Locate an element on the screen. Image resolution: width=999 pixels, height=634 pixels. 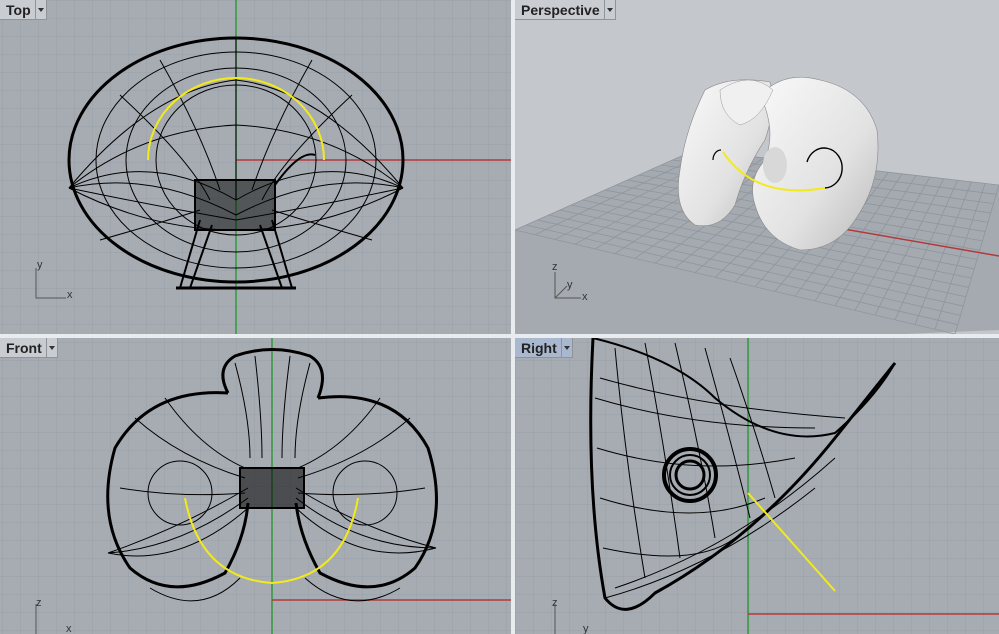
viewport-tab-front: Front is located at coordinates (29, 348).